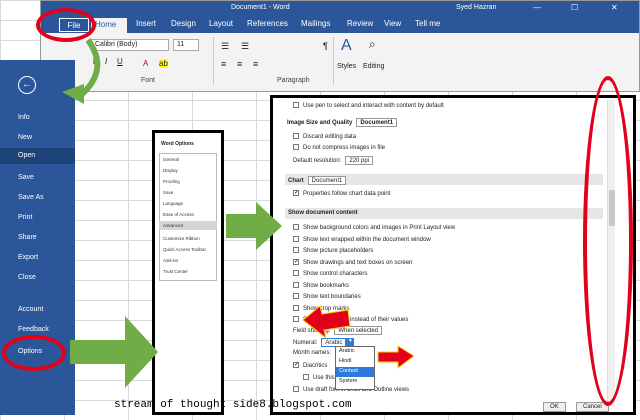 The image size is (640, 420). I want to click on arrow-head-icon, so click(73, 94).